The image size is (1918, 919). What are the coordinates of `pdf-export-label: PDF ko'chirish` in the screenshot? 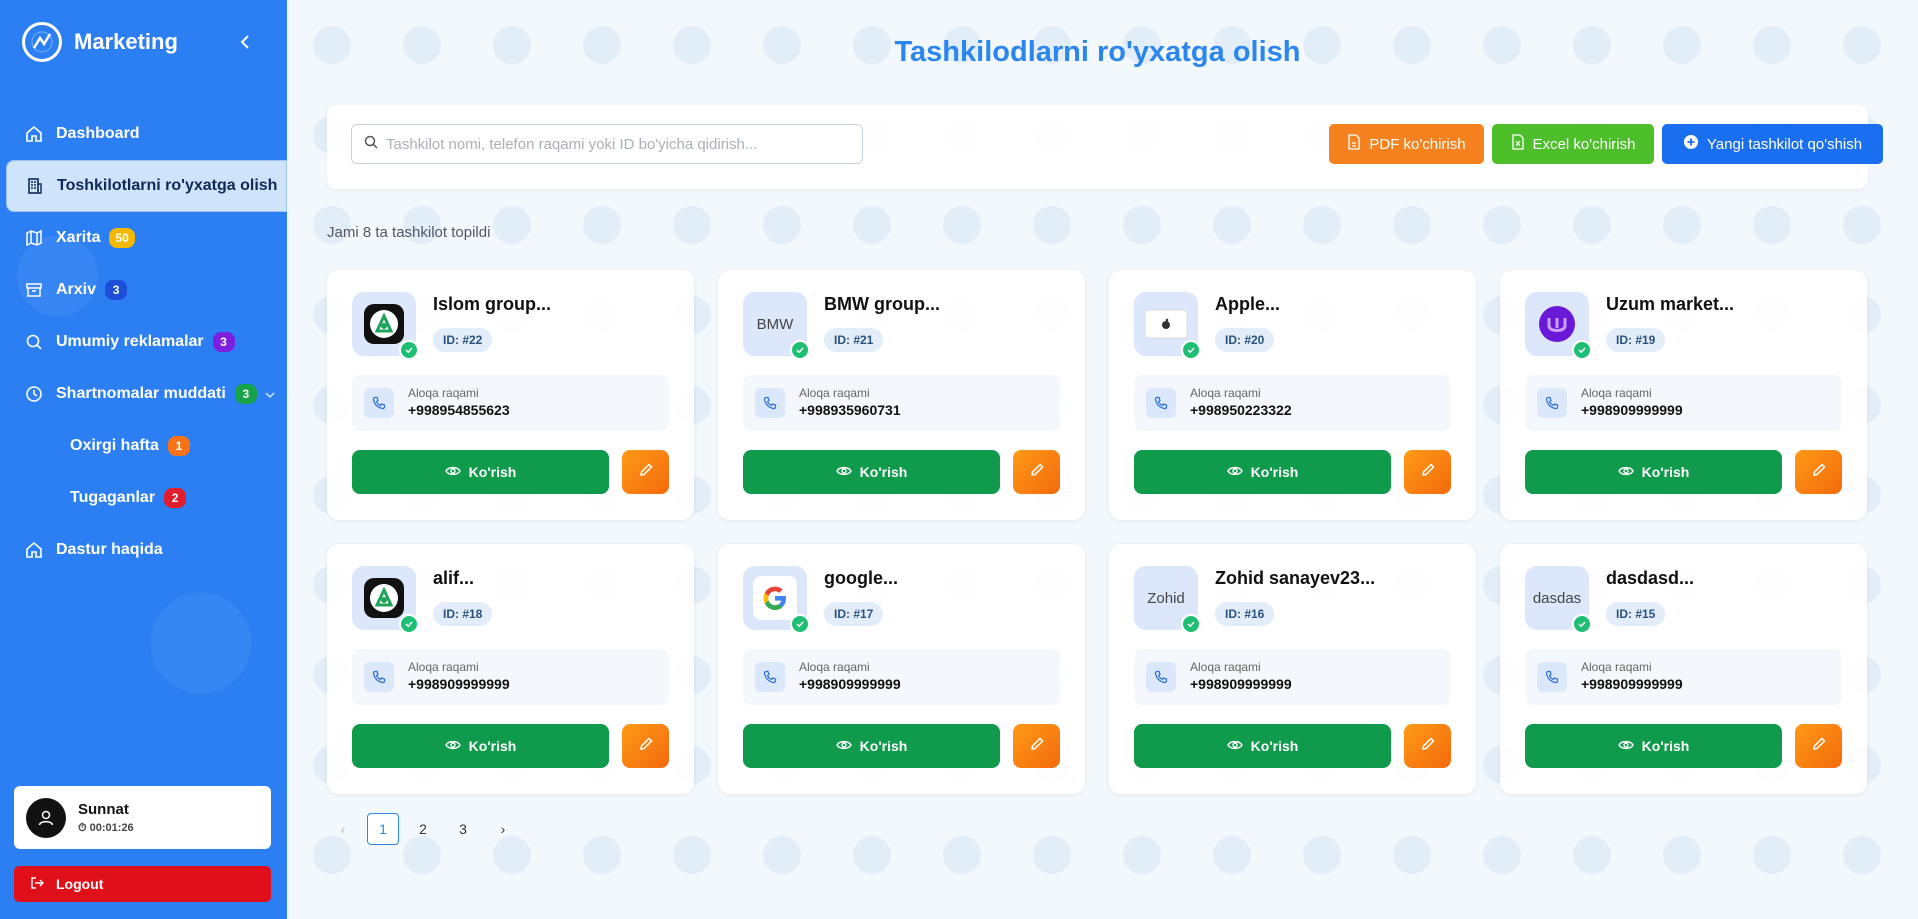 It's located at (1417, 144).